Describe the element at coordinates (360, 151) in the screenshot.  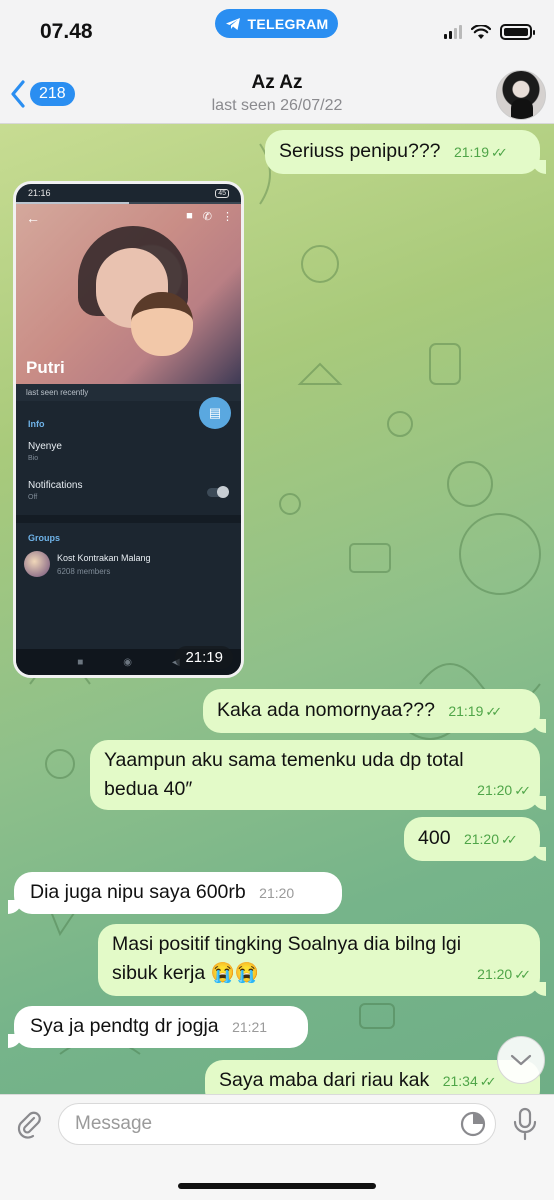
I see `message-text: Seriuss penipu???` at that location.